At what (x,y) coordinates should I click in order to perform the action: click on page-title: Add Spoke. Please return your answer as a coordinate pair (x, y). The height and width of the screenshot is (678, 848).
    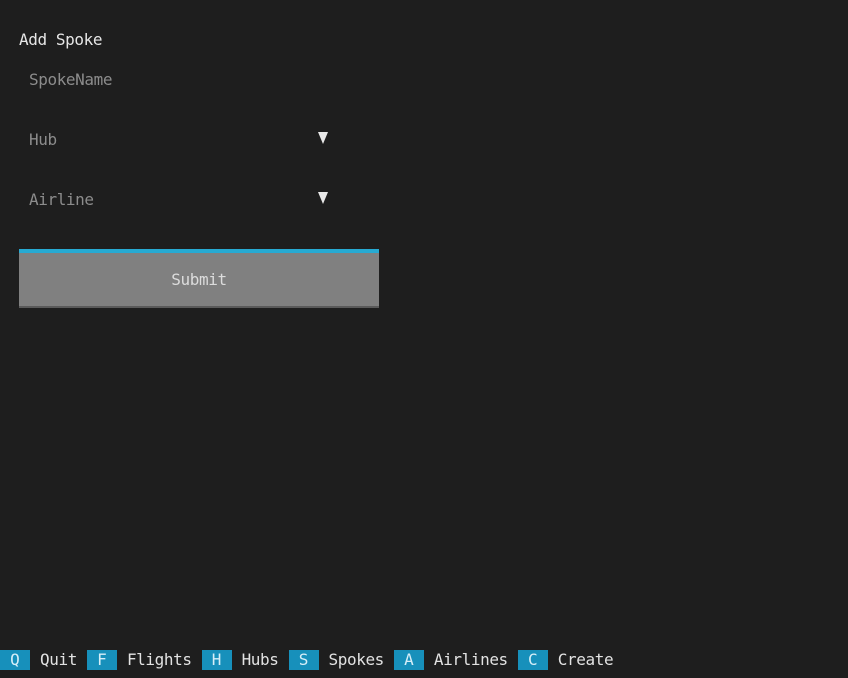
    Looking at the image, I should click on (61, 39).